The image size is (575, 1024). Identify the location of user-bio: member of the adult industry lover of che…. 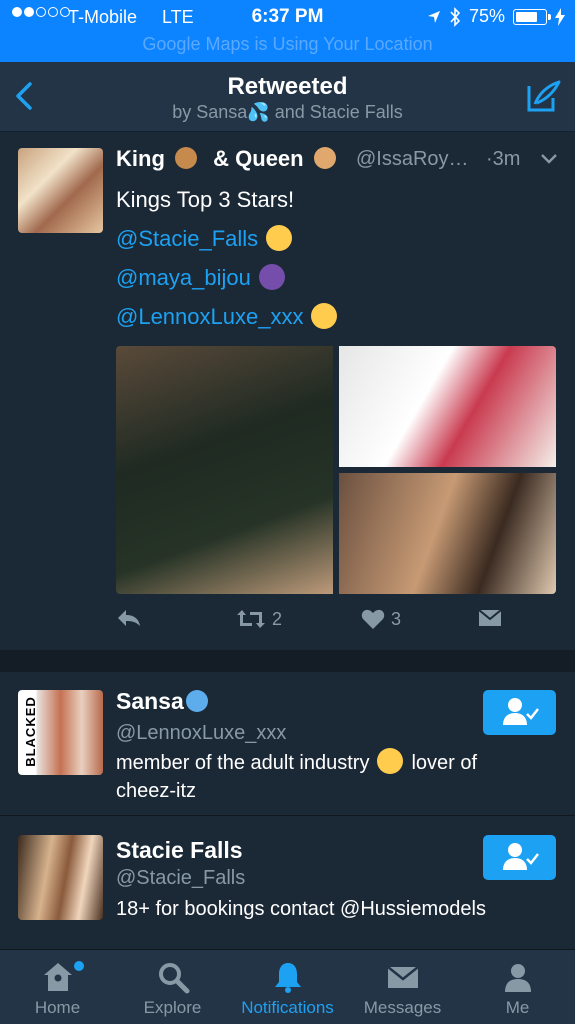
(336, 776).